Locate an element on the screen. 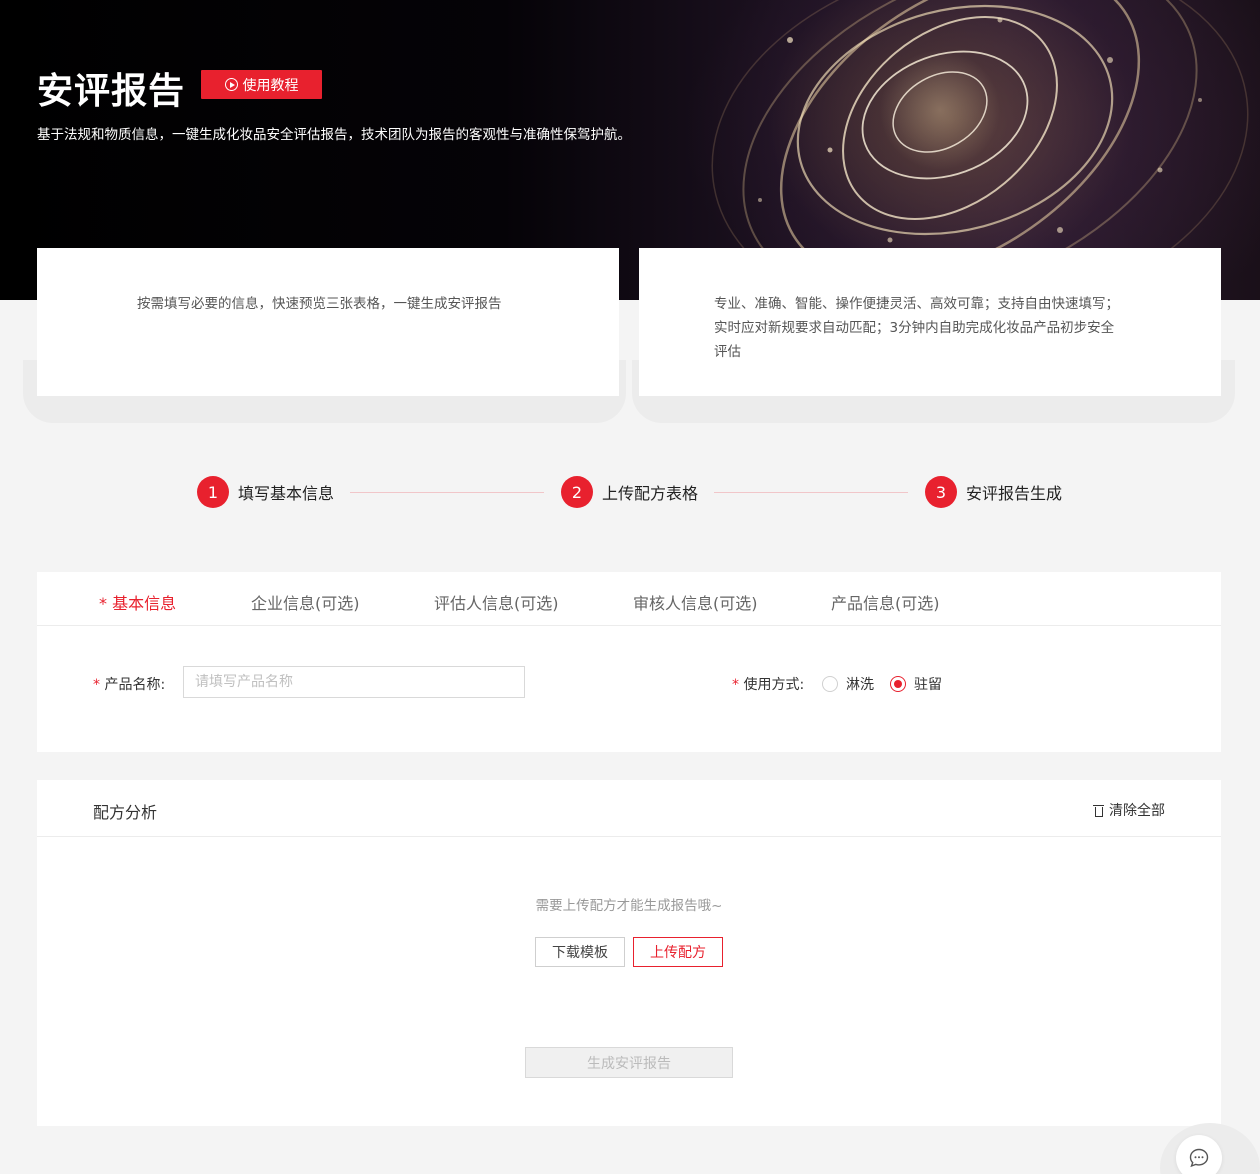 The image size is (1260, 1174). step-upload-formula: 2 上传配方表格 is located at coordinates (629, 492).